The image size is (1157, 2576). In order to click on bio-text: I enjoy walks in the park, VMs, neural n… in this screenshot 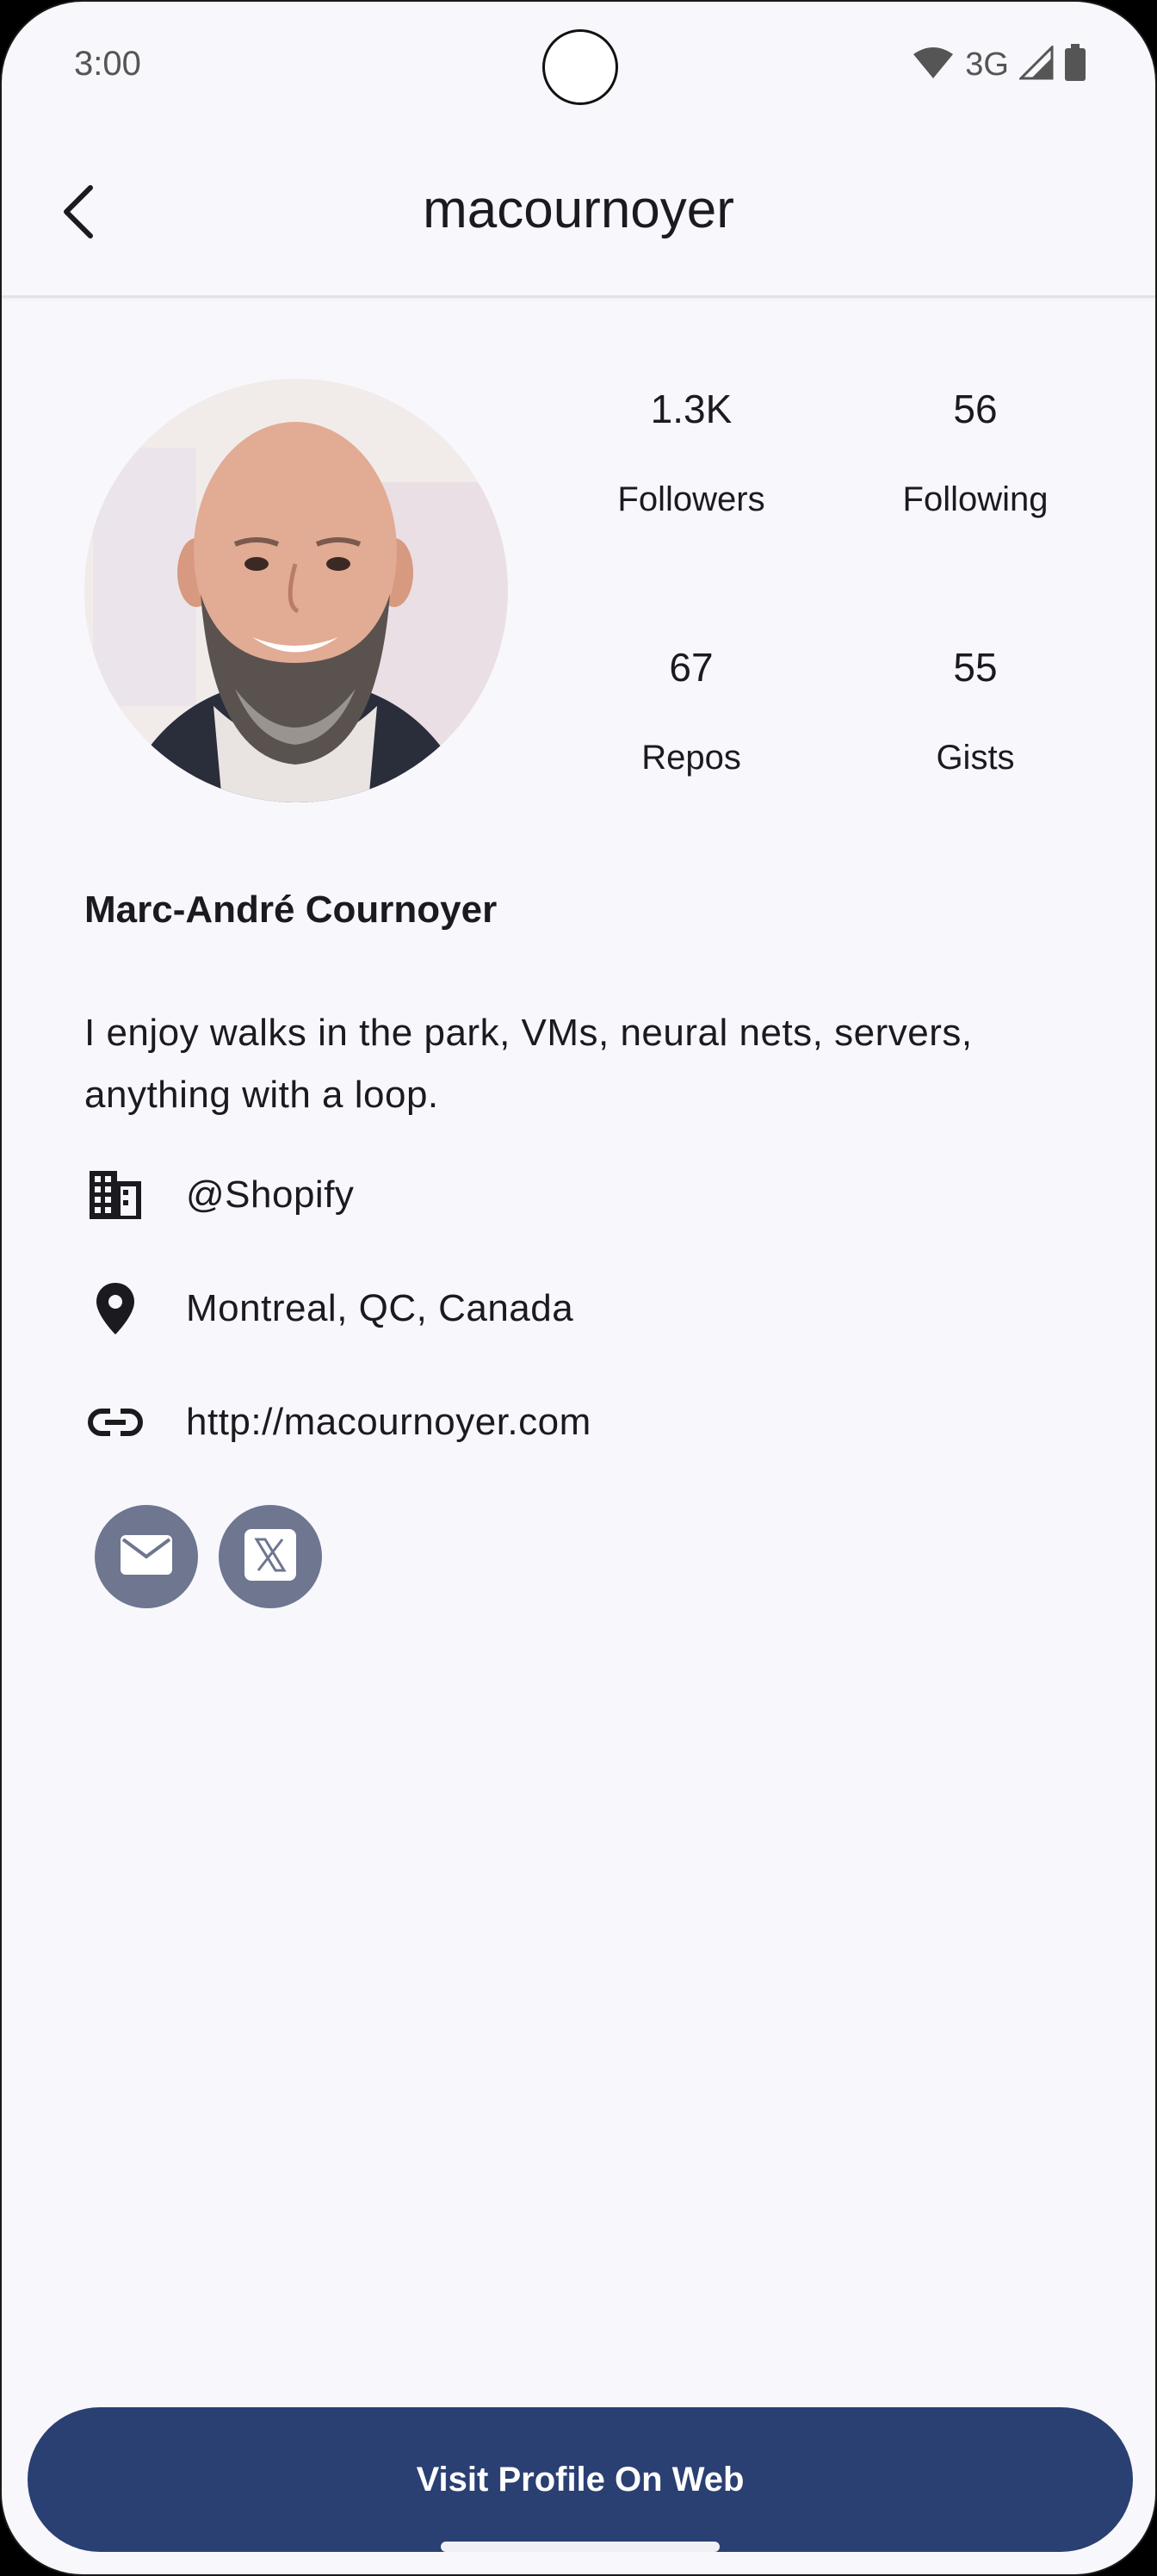, I will do `click(528, 1064)`.